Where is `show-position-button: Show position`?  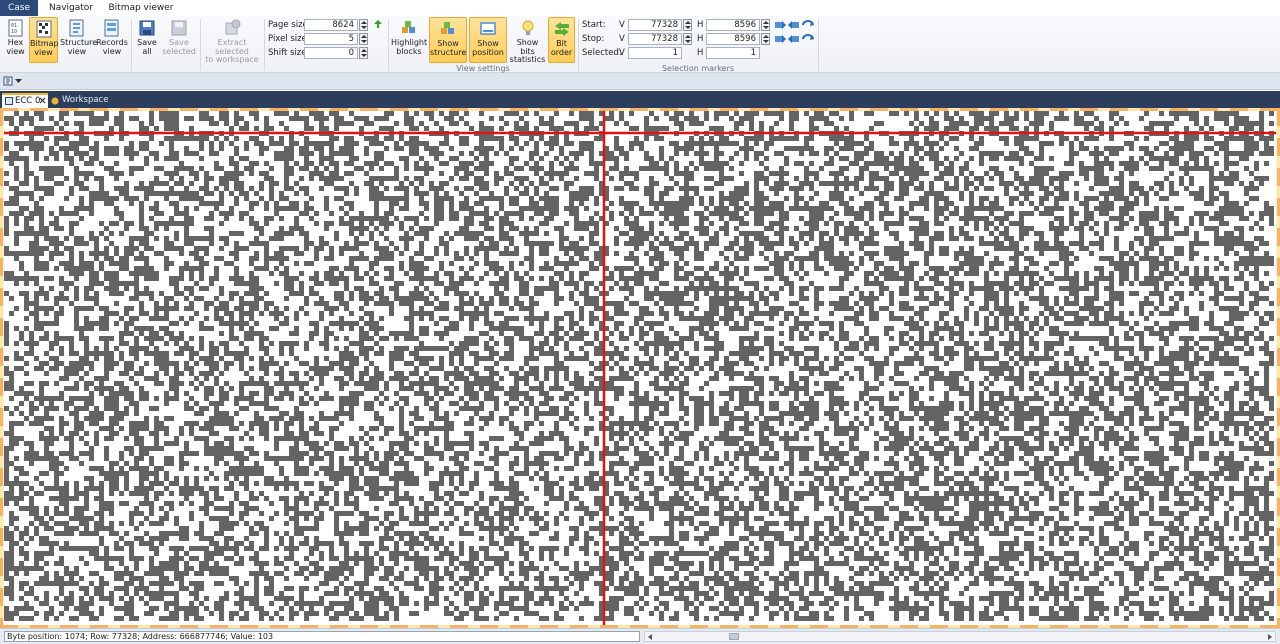
show-position-button: Show position is located at coordinates (488, 40).